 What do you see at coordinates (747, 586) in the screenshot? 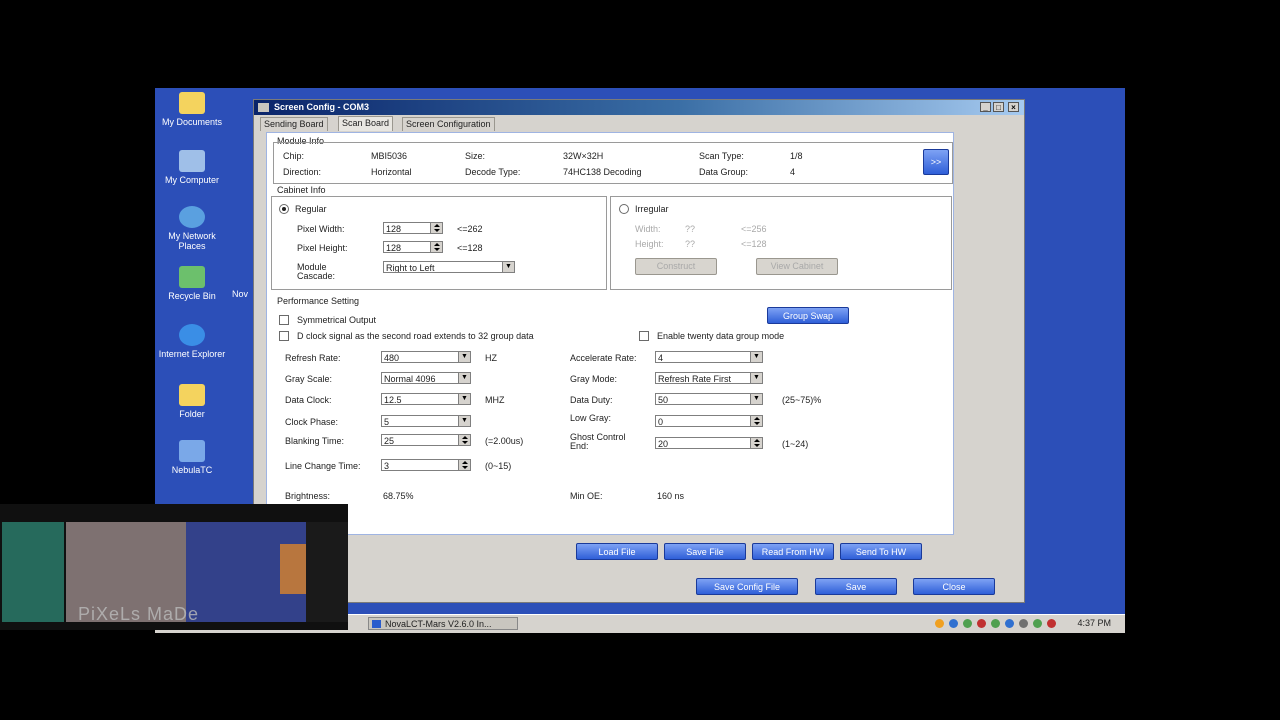
I see `save-config-file-button: Save Config File` at bounding box center [747, 586].